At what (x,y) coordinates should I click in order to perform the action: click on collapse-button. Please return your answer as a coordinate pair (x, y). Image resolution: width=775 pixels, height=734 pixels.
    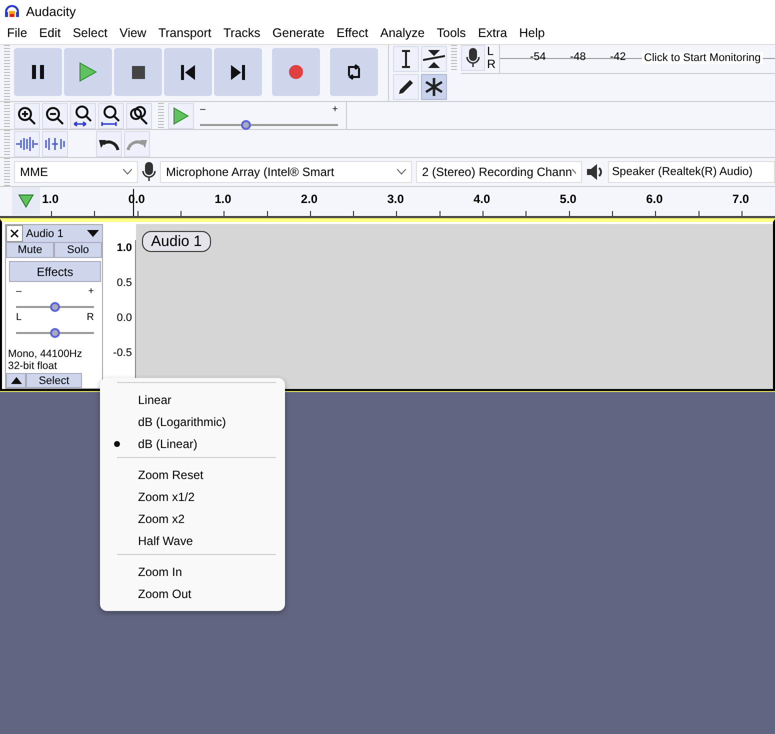
    Looking at the image, I should click on (16, 380).